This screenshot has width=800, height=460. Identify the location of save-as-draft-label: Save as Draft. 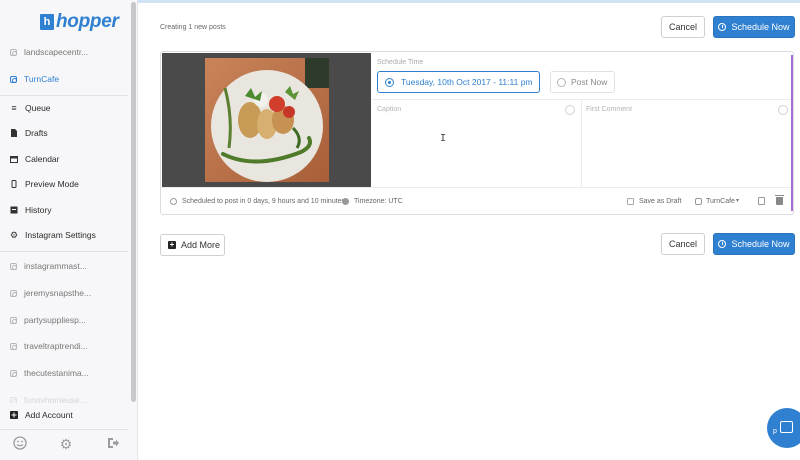
(660, 201).